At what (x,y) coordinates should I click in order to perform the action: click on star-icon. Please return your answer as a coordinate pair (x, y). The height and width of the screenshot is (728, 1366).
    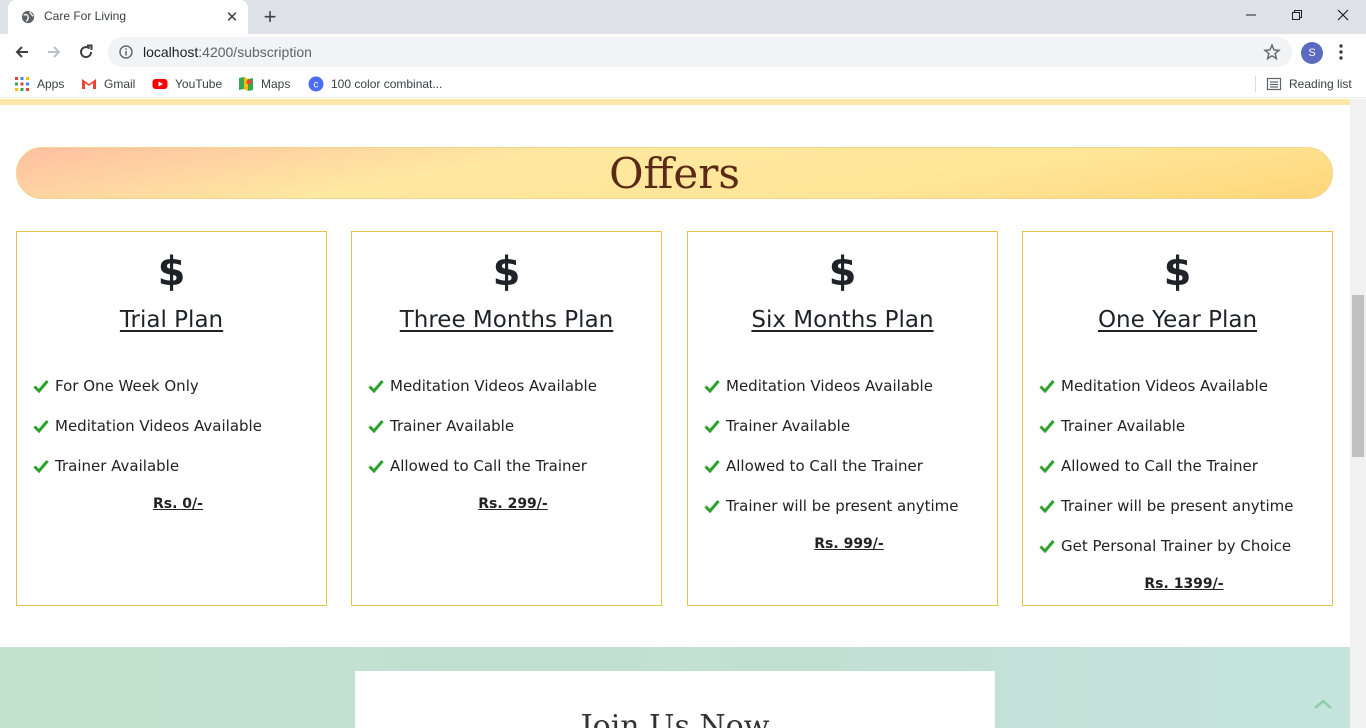
    Looking at the image, I should click on (1272, 52).